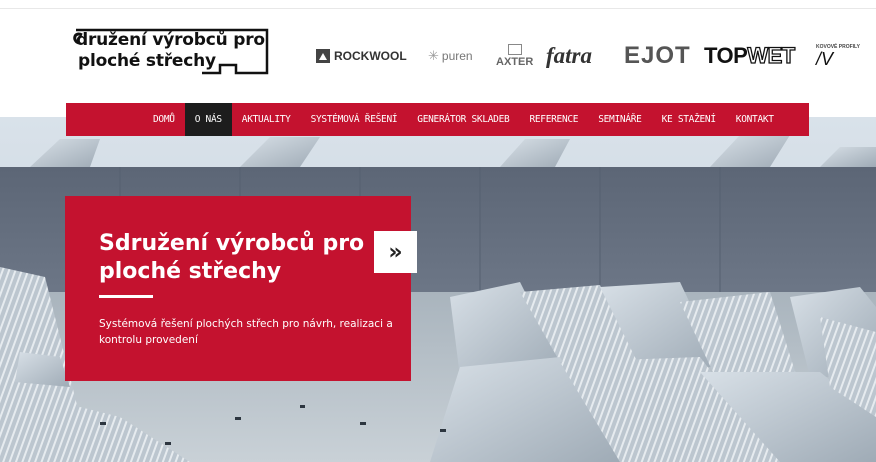 This screenshot has width=876, height=462. I want to click on partner-name: ROCKWOOL, so click(370, 56).